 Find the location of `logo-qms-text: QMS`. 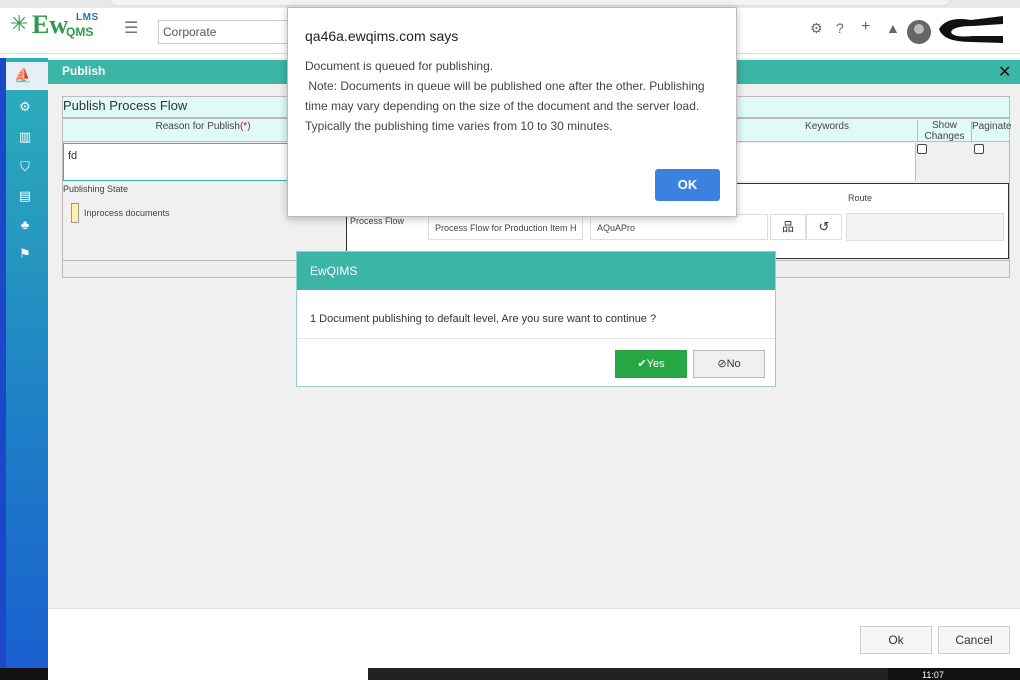

logo-qms-text: QMS is located at coordinates (80, 32).